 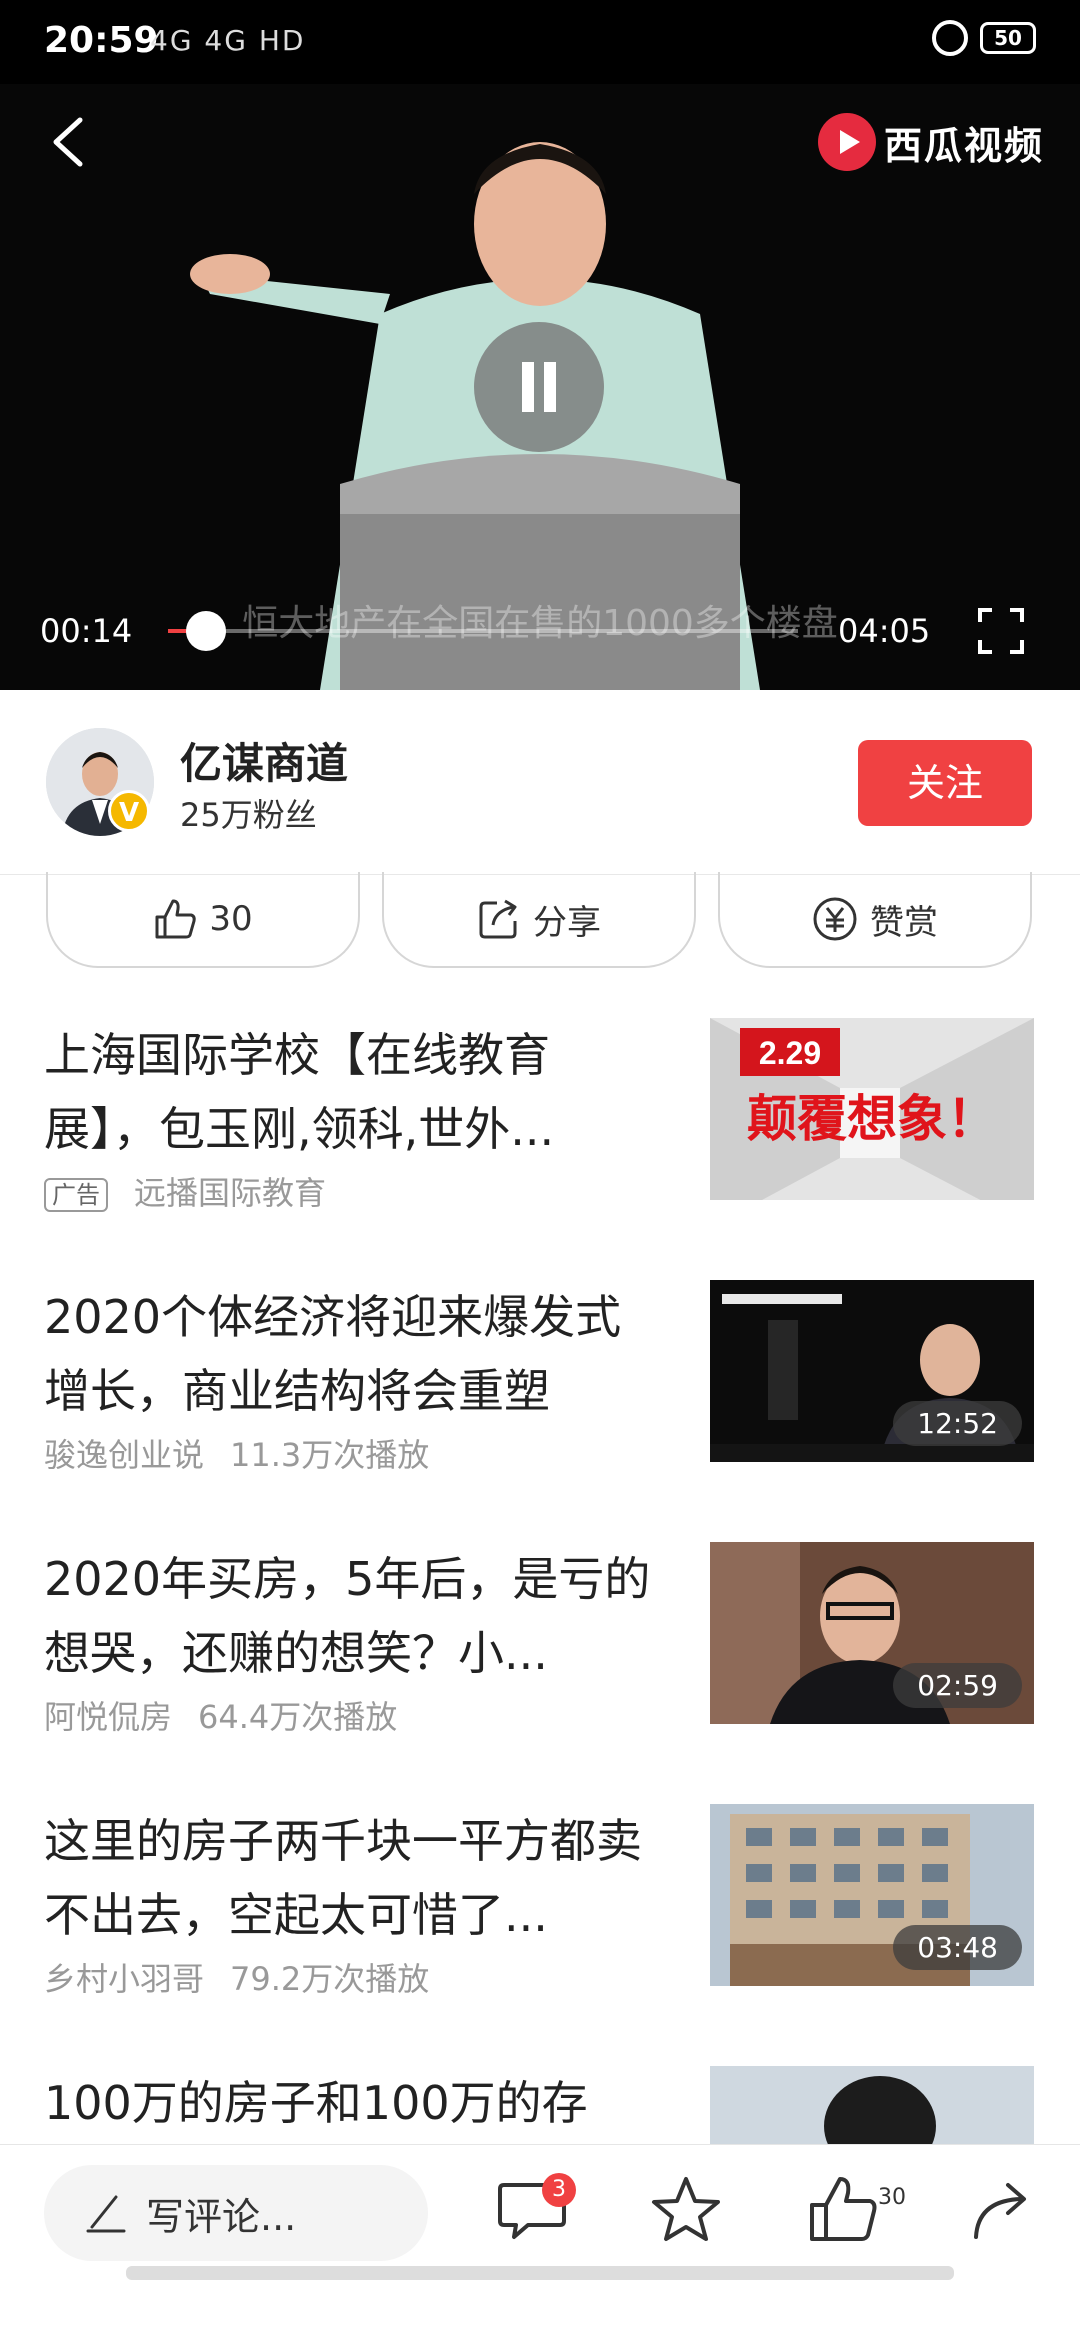 I want to click on back-icon, so click(x=70, y=142).